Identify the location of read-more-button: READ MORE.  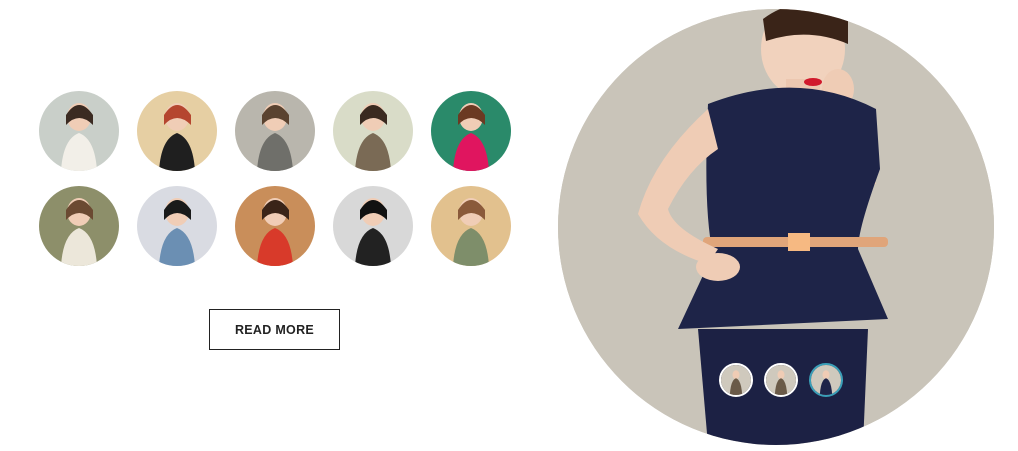
(274, 329).